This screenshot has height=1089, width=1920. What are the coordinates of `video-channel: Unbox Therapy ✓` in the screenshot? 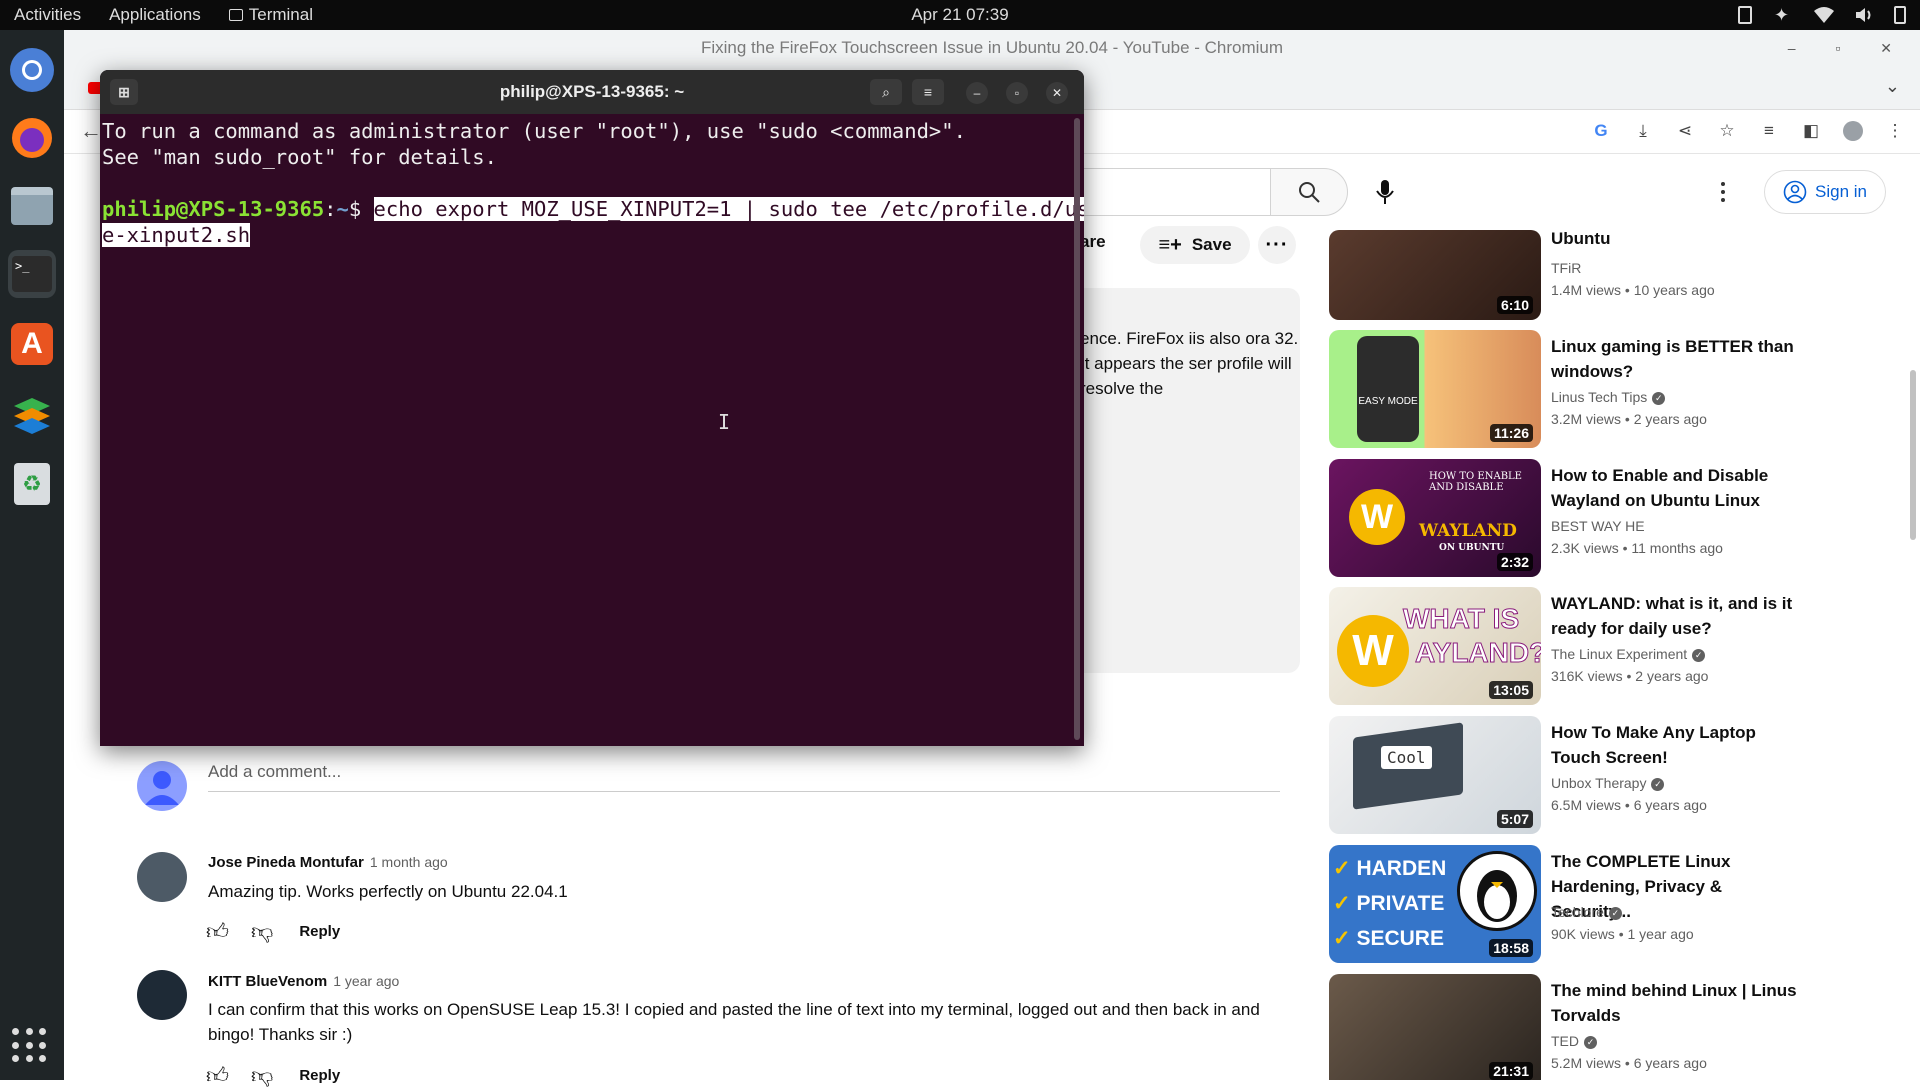 It's located at (1608, 783).